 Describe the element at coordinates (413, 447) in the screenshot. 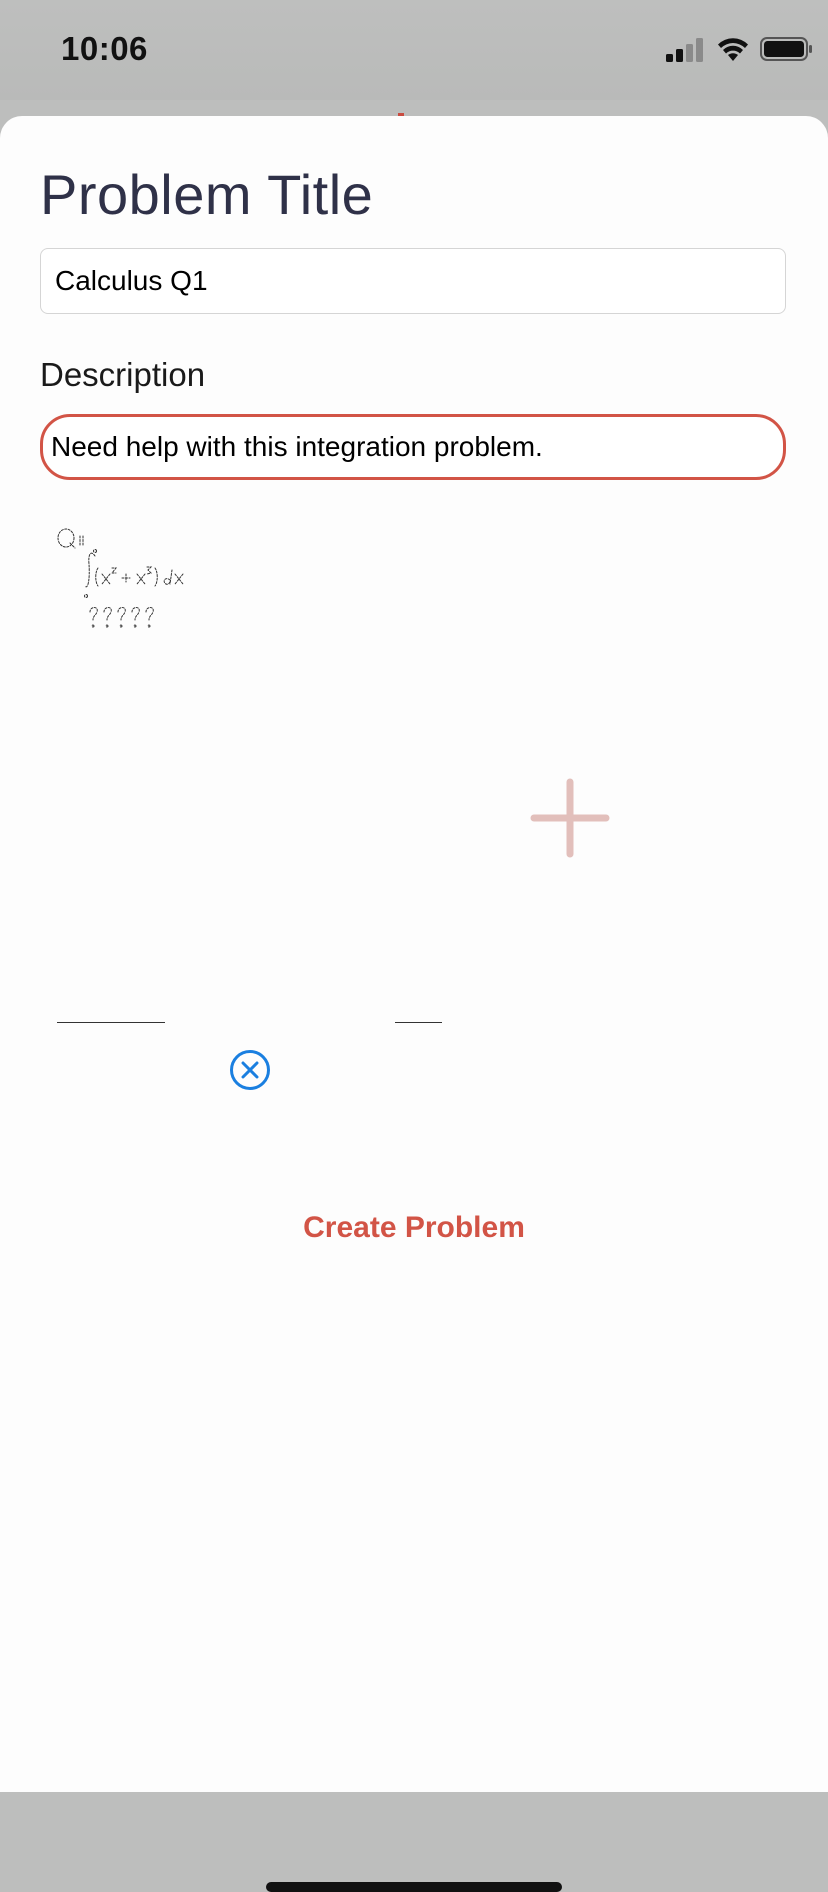

I see `description-input: Need help with this integration problem.` at that location.